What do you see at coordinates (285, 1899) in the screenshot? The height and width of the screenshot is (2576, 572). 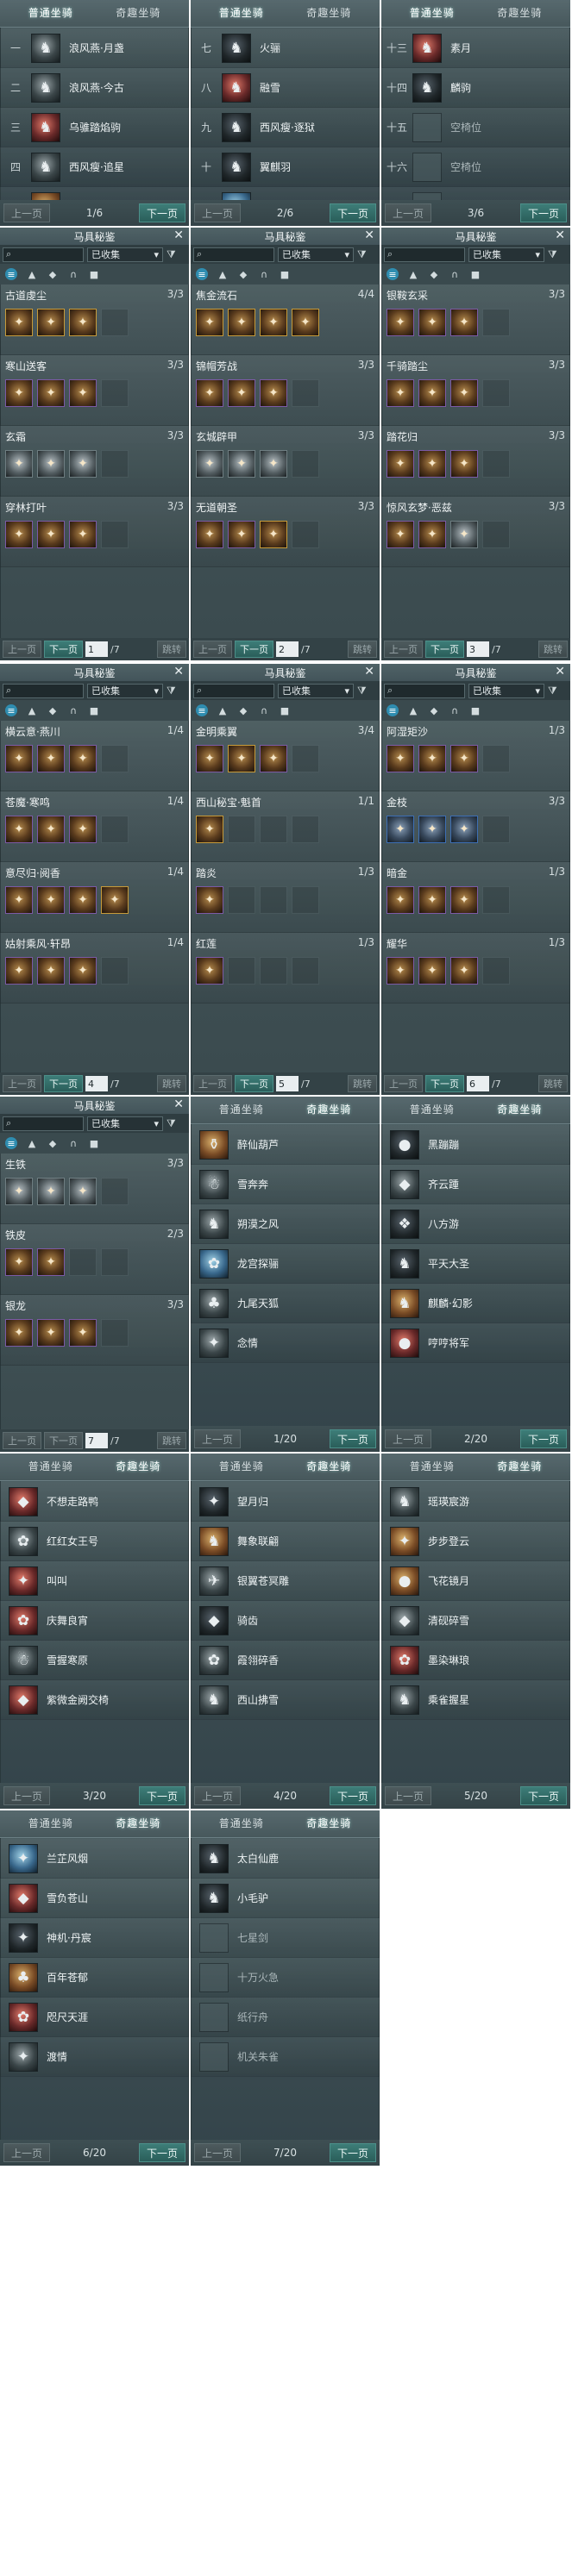 I see `mount-row: ♞ 小毛驴` at bounding box center [285, 1899].